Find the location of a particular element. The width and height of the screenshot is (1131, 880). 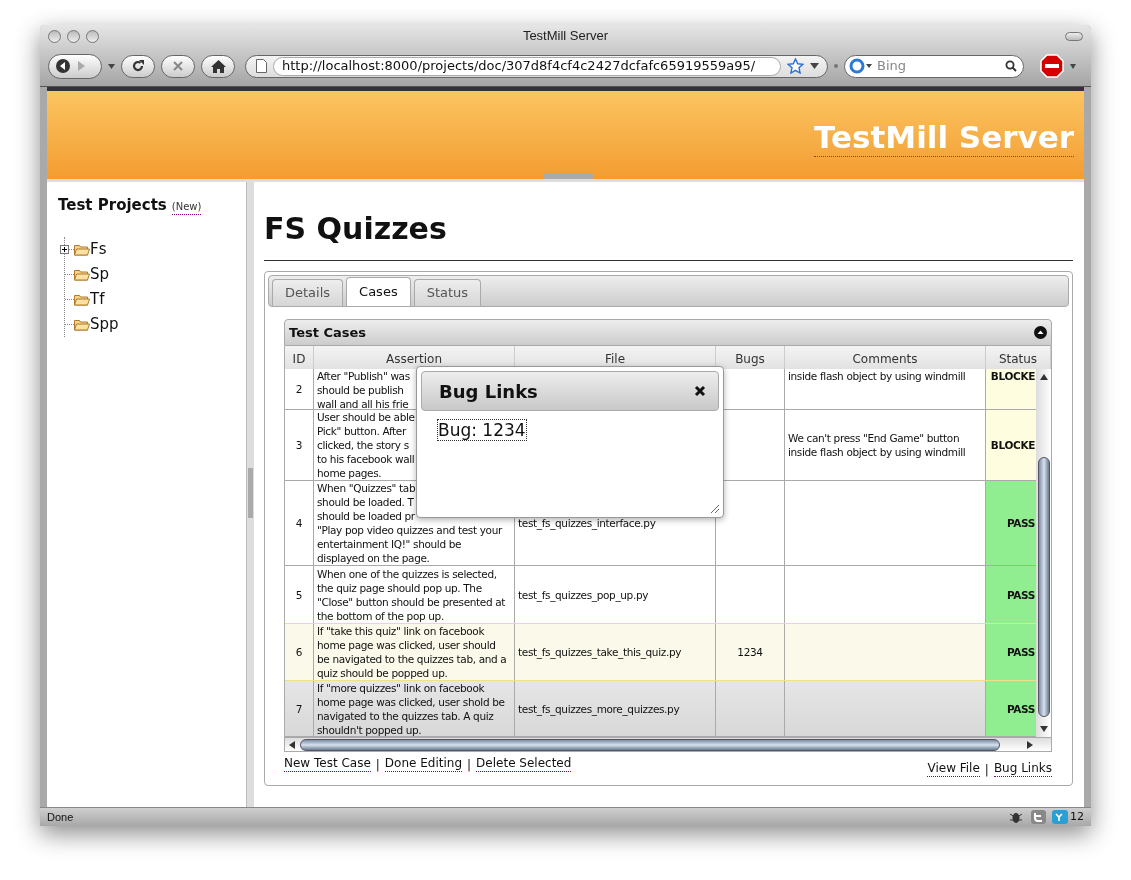

assertion-cell: User should be able Pick" button. After clicked, the story s to his facebook wall home pages. is located at coordinates (366, 445).